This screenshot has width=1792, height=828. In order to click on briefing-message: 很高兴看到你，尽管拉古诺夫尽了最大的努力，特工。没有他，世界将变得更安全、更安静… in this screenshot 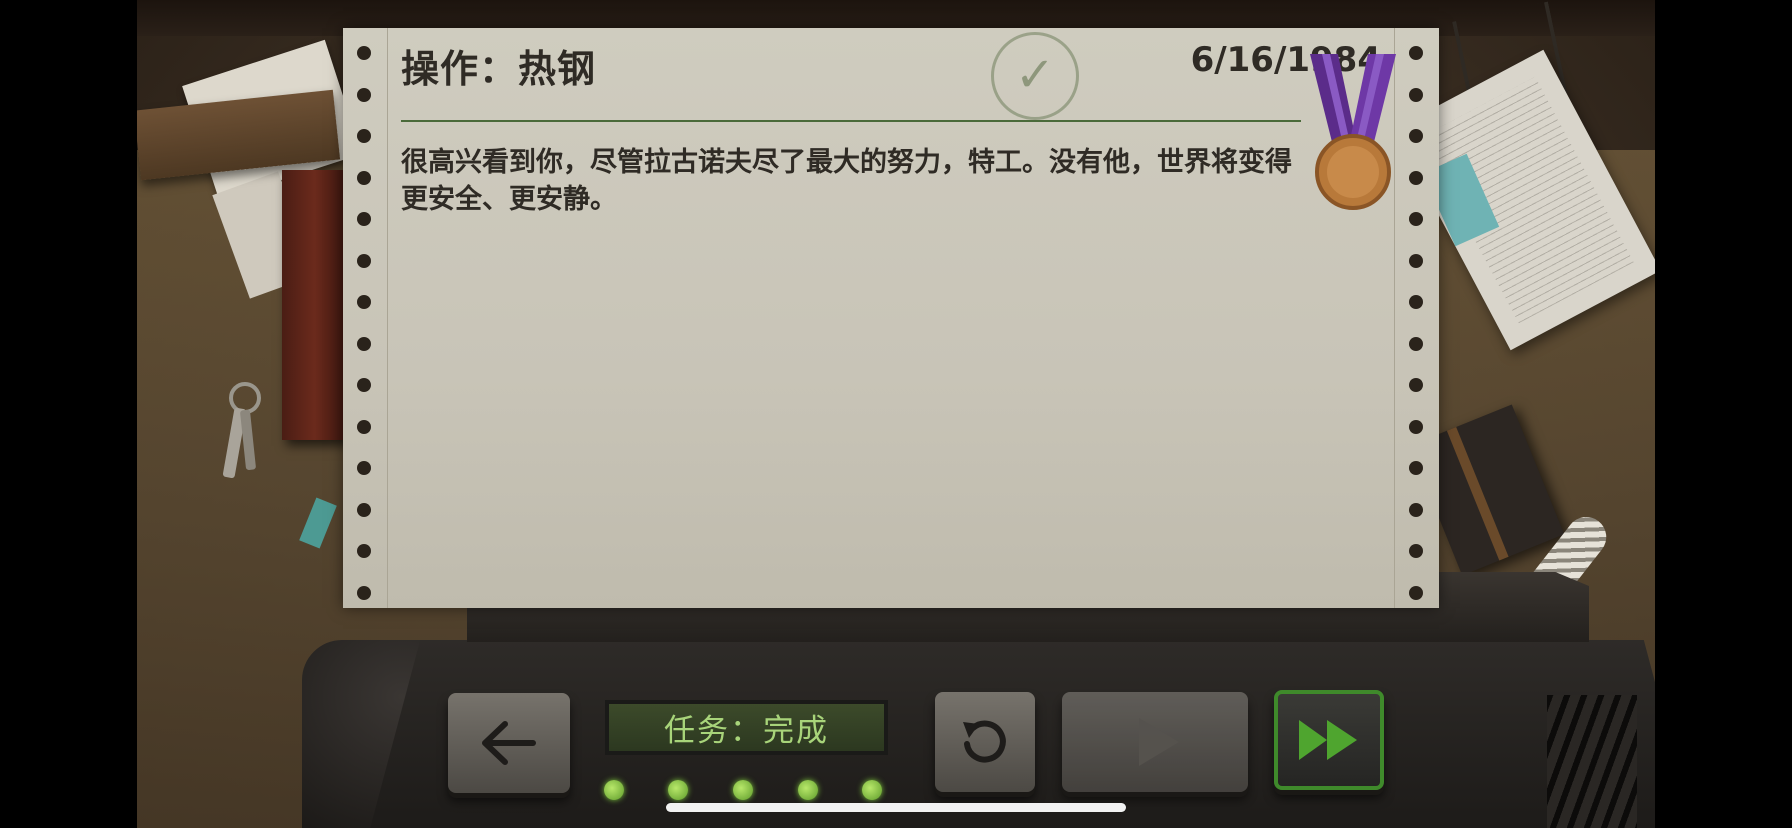, I will do `click(846, 181)`.